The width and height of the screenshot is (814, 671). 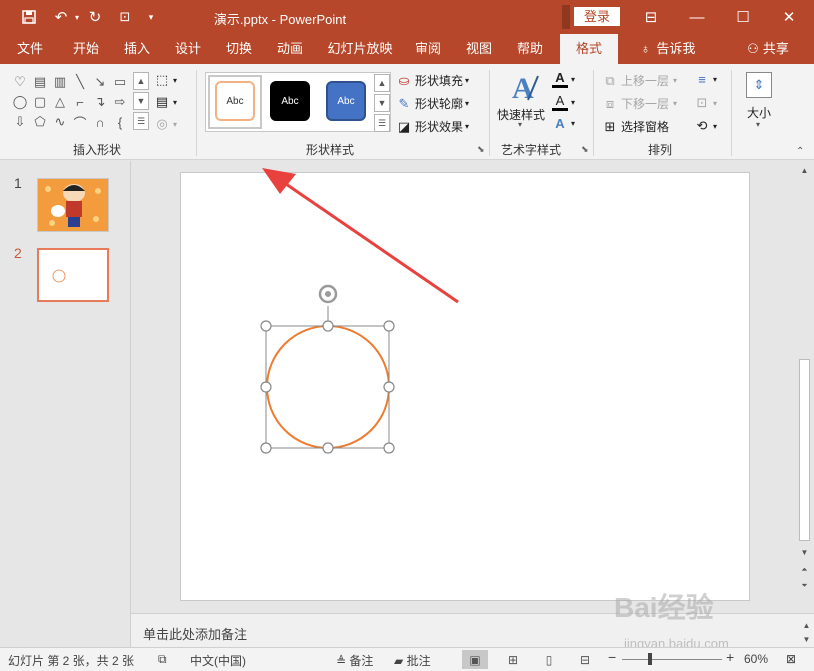 I want to click on zoom-slider-track, so click(x=672, y=659).